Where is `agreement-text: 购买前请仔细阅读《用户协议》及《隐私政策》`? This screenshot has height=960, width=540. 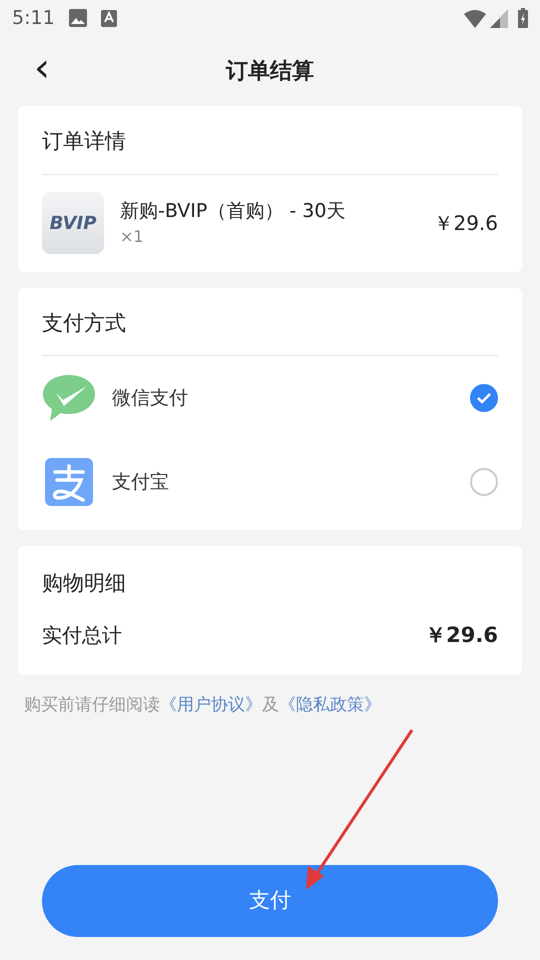
agreement-text: 购买前请仔细阅读《用户协议》及《隐私政策》 is located at coordinates (203, 705).